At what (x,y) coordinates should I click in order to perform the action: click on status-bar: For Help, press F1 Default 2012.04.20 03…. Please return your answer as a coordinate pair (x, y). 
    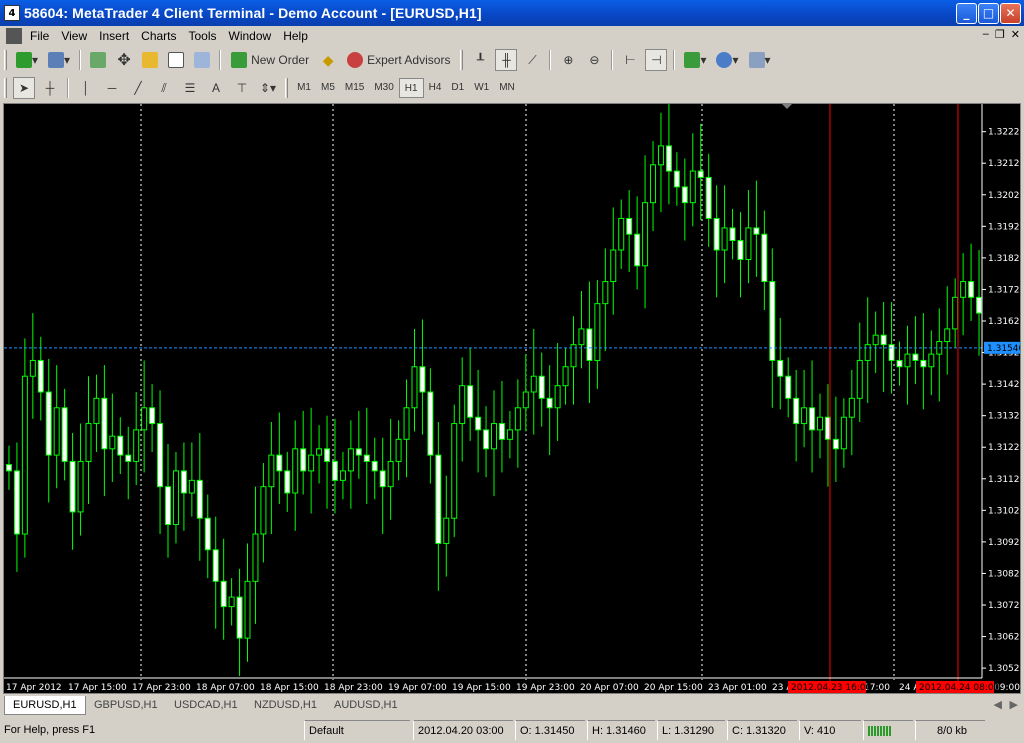
    Looking at the image, I should click on (512, 730).